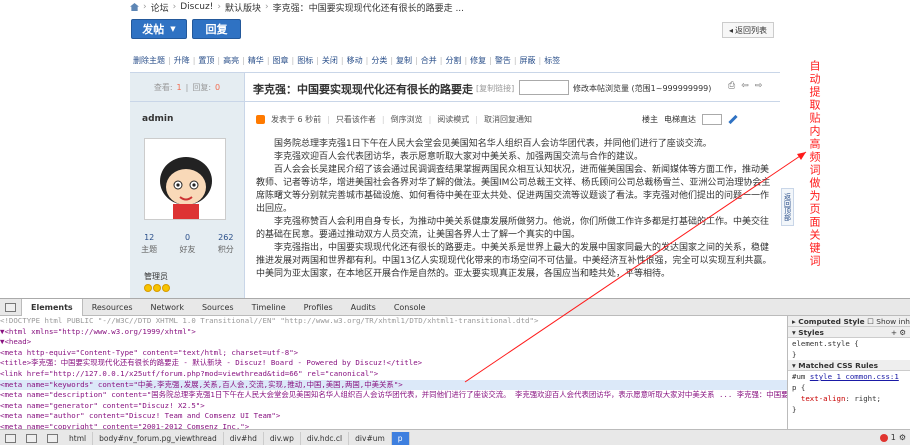 This screenshot has width=910, height=445. Describe the element at coordinates (404, 60) in the screenshot. I see `mod-action-10: 复制` at that location.